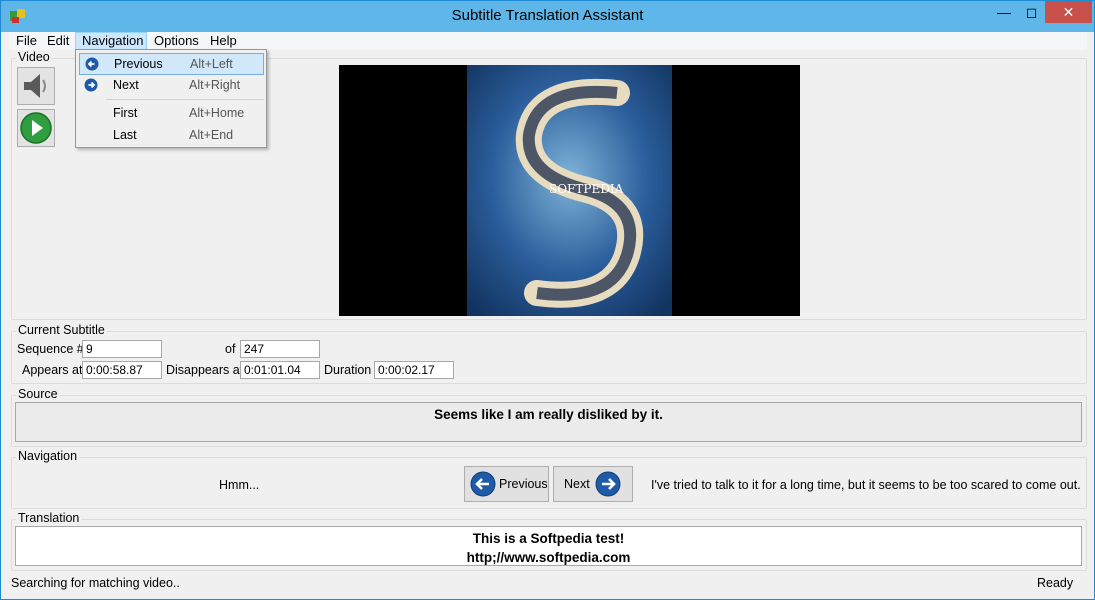  I want to click on next-button-label: Next, so click(577, 484).